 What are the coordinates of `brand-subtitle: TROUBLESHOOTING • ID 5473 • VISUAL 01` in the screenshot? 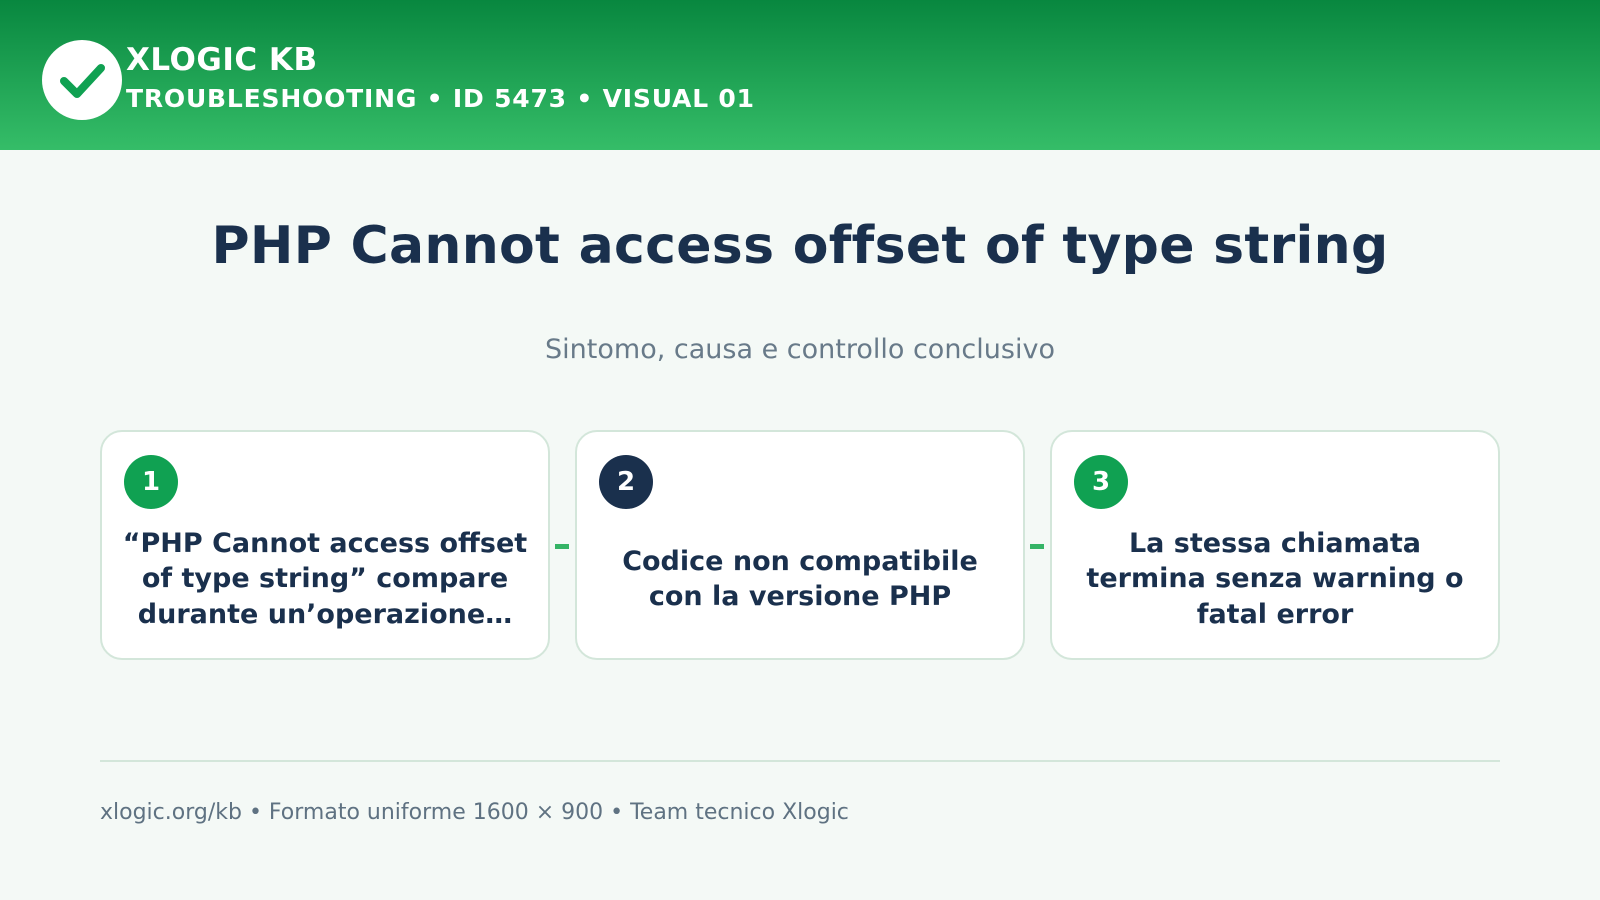 It's located at (440, 98).